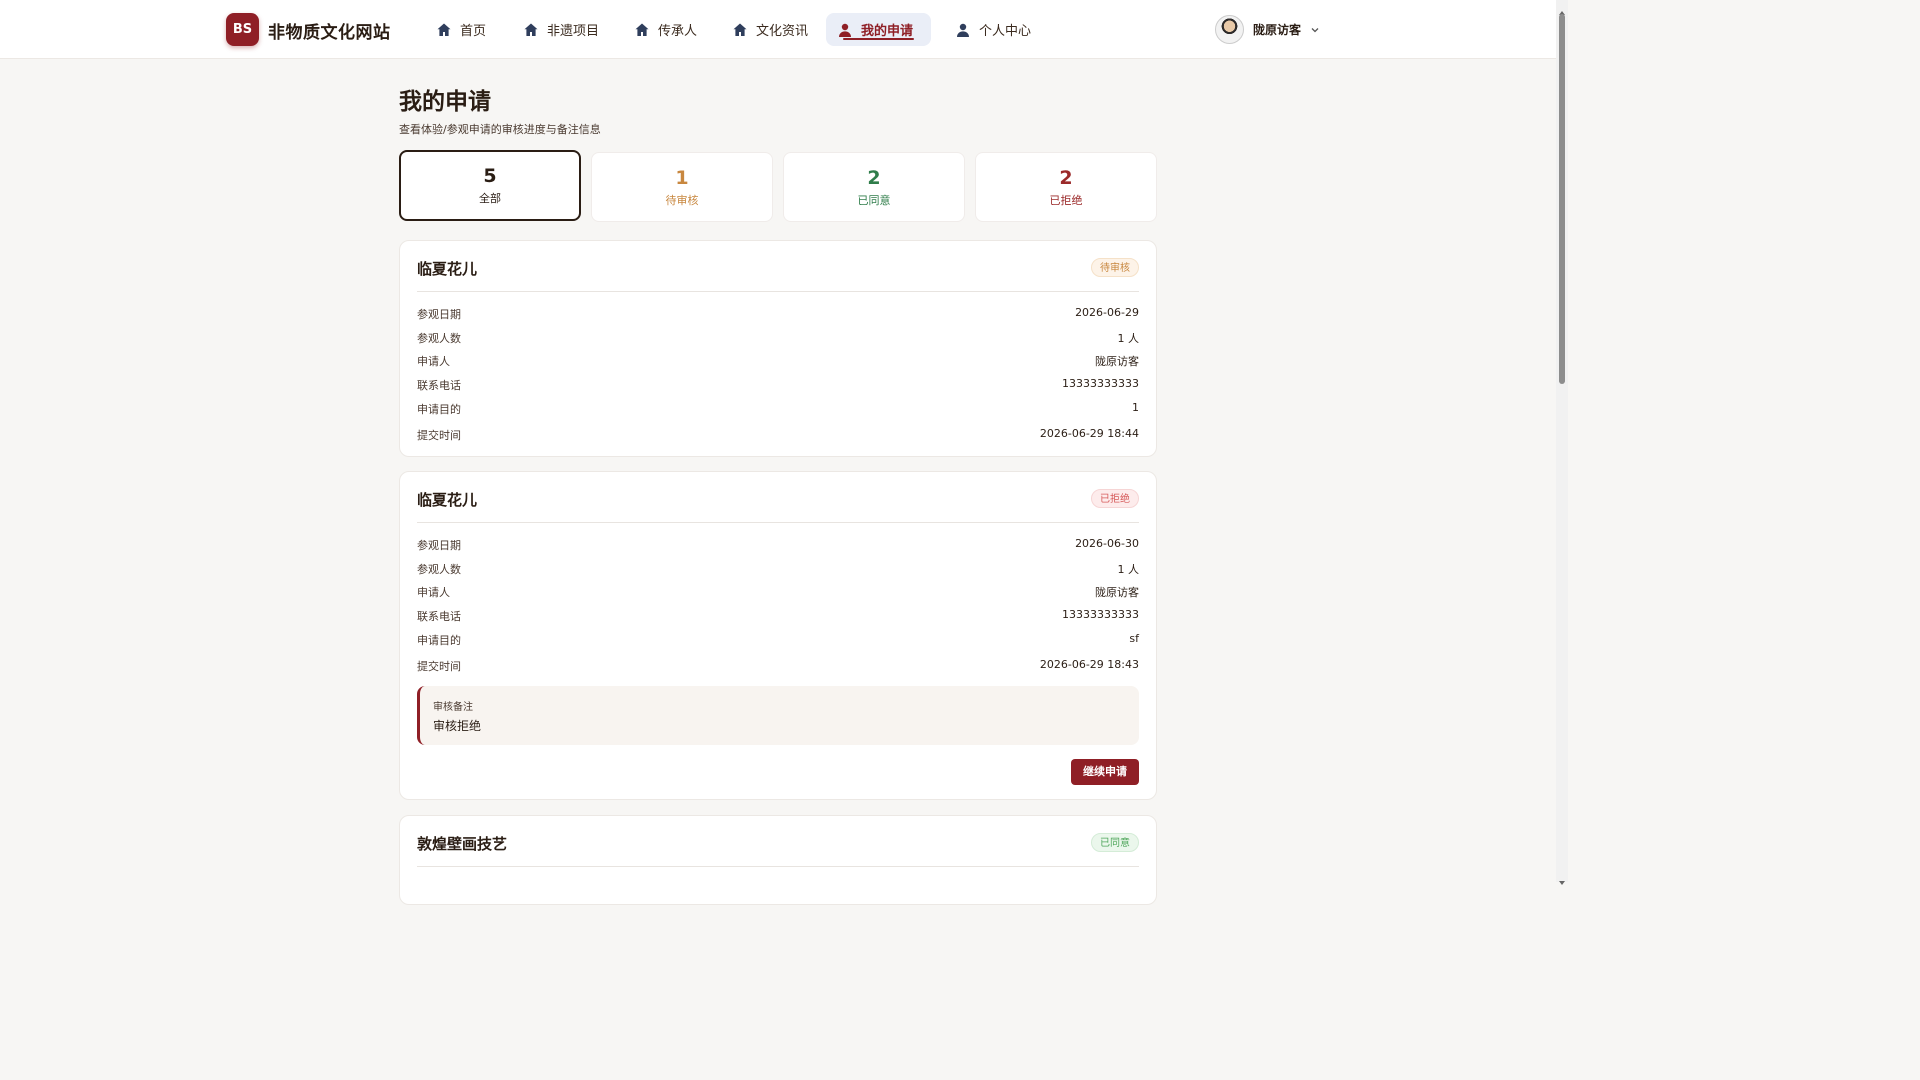  I want to click on user-menu: 陇原访客, so click(1267, 29).